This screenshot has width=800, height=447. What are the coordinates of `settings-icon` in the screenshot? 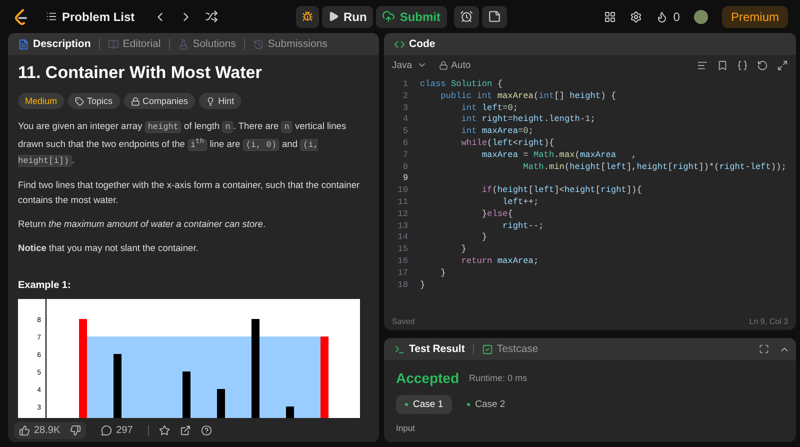 It's located at (636, 16).